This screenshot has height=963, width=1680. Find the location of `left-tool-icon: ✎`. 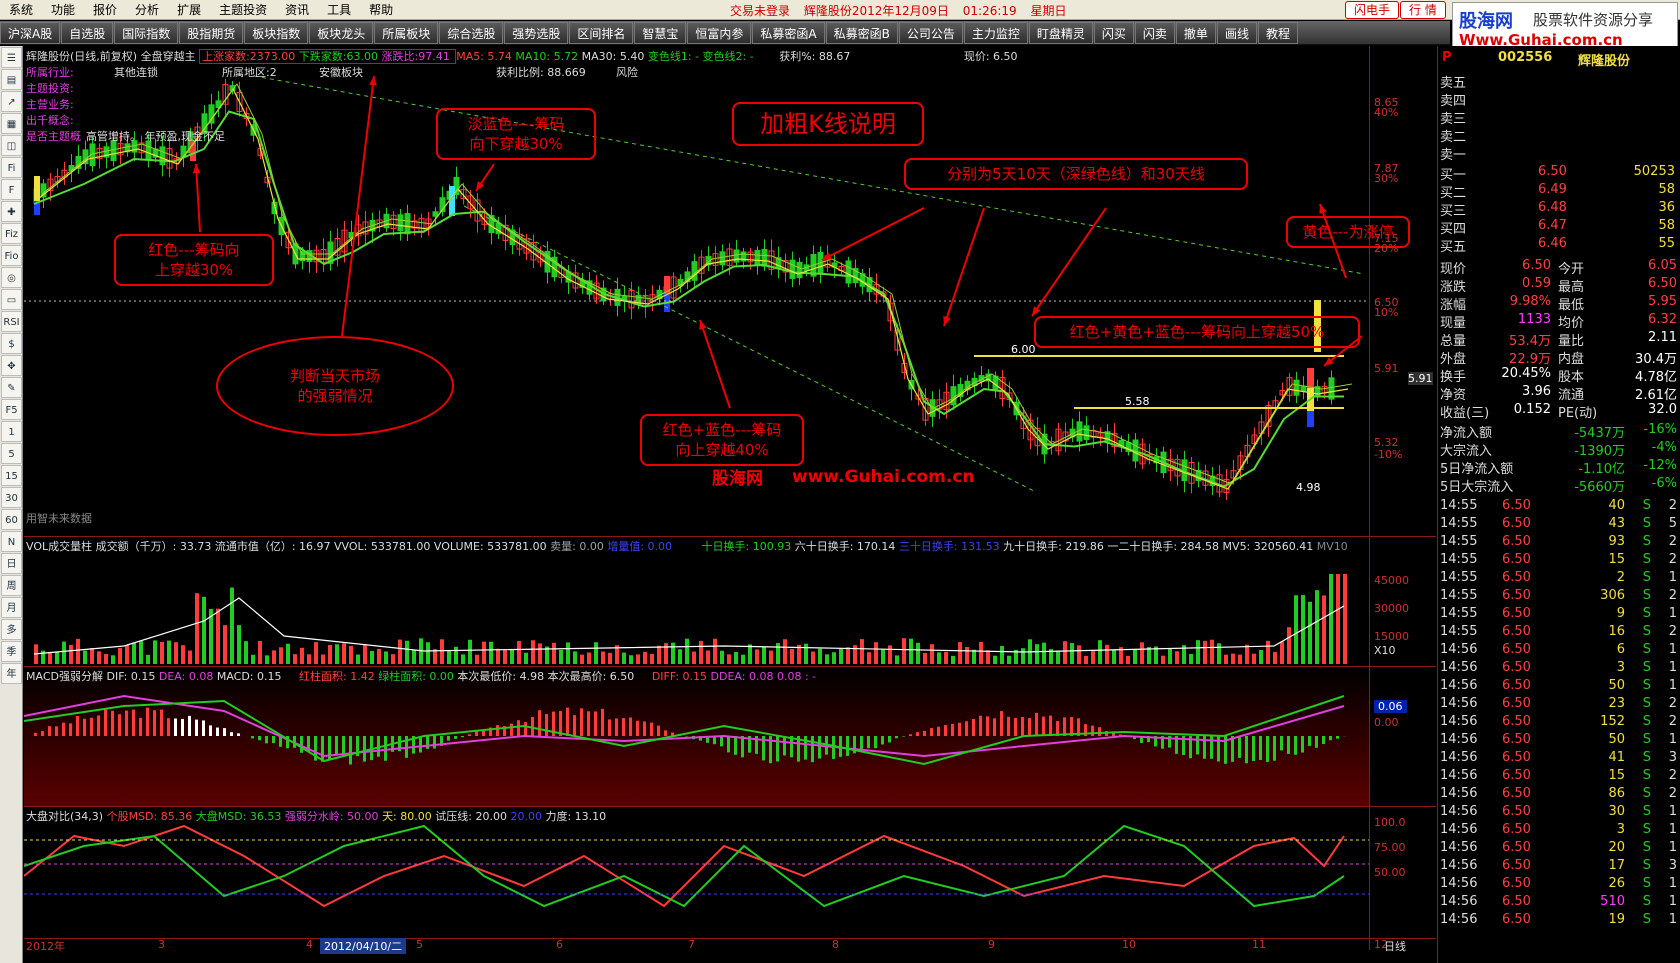

left-tool-icon: ✎ is located at coordinates (11, 387).